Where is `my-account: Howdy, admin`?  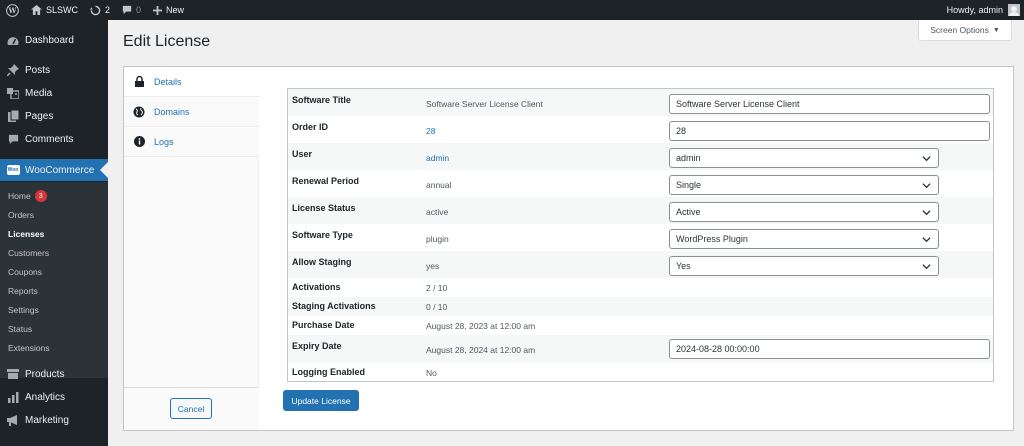 my-account: Howdy, admin is located at coordinates (985, 10).